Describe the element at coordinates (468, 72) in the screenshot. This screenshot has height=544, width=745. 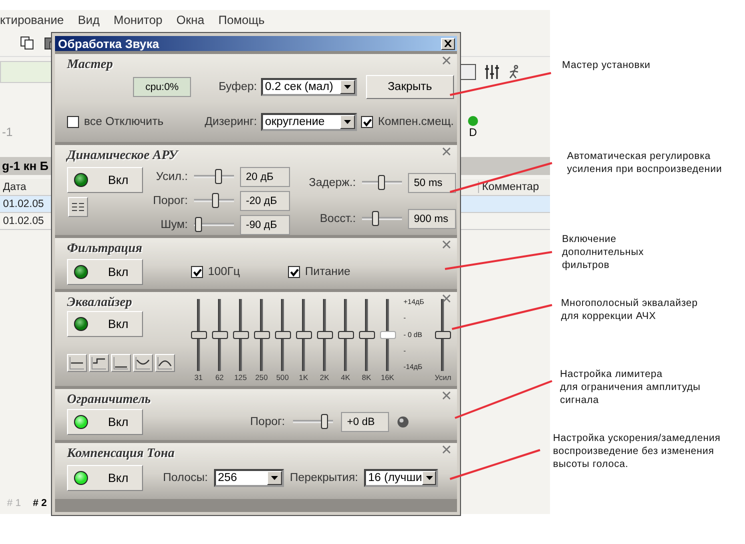
I see `square-icon` at that location.